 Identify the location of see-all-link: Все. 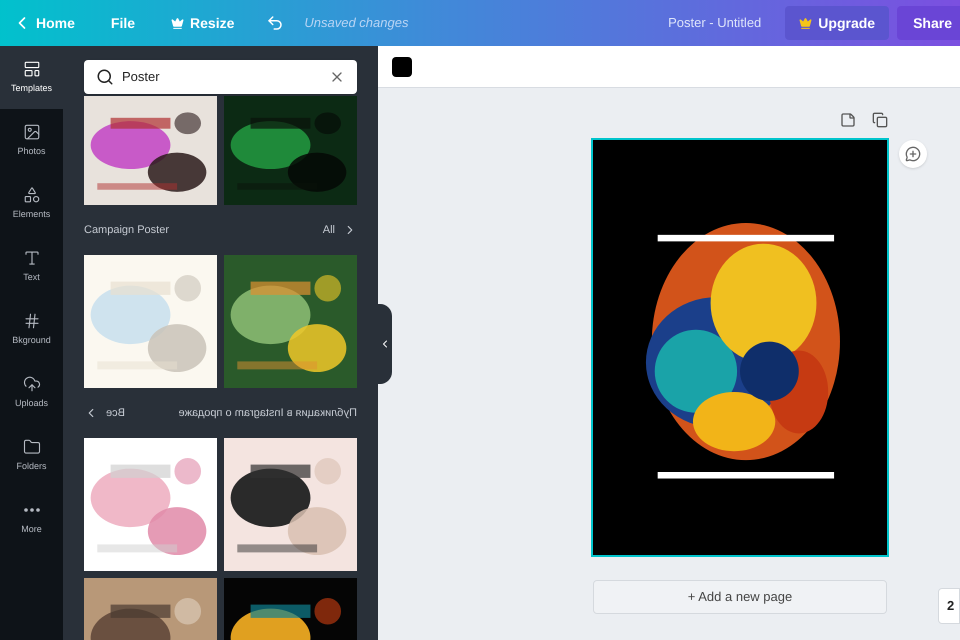
(104, 413).